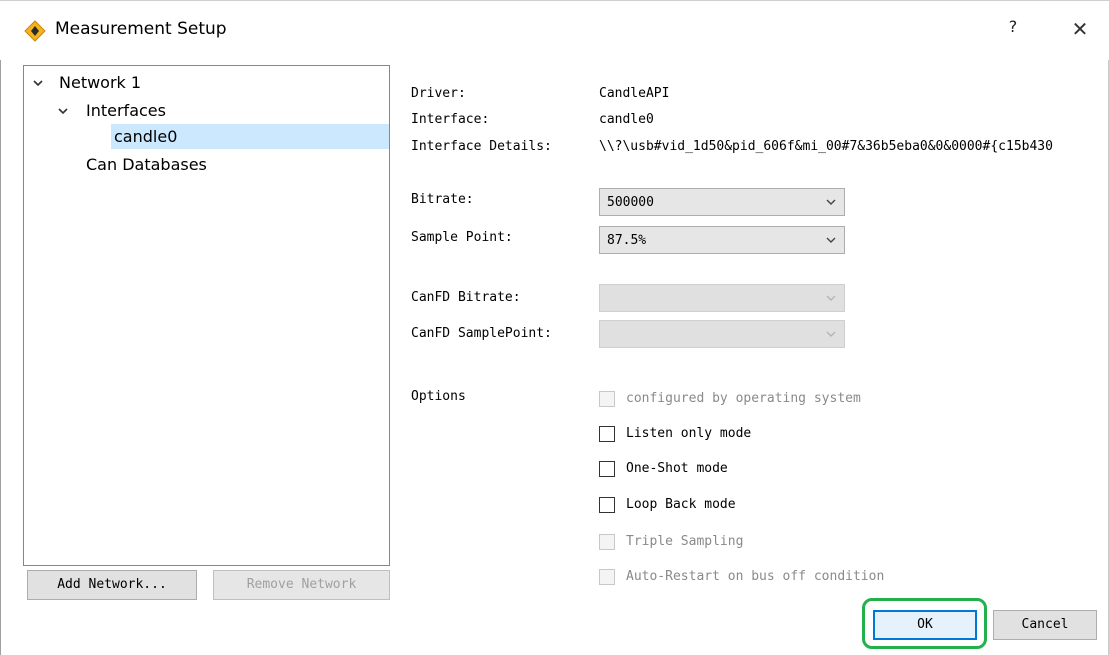 The image size is (1109, 655). Describe the element at coordinates (231, 164) in the screenshot. I see `tree-item-can-databases: Can Databases` at that location.